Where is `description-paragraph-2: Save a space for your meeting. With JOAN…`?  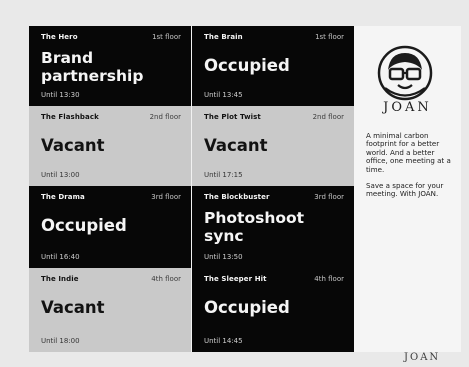 description-paragraph-2: Save a space for your meeting. With JOAN… is located at coordinates (405, 190).